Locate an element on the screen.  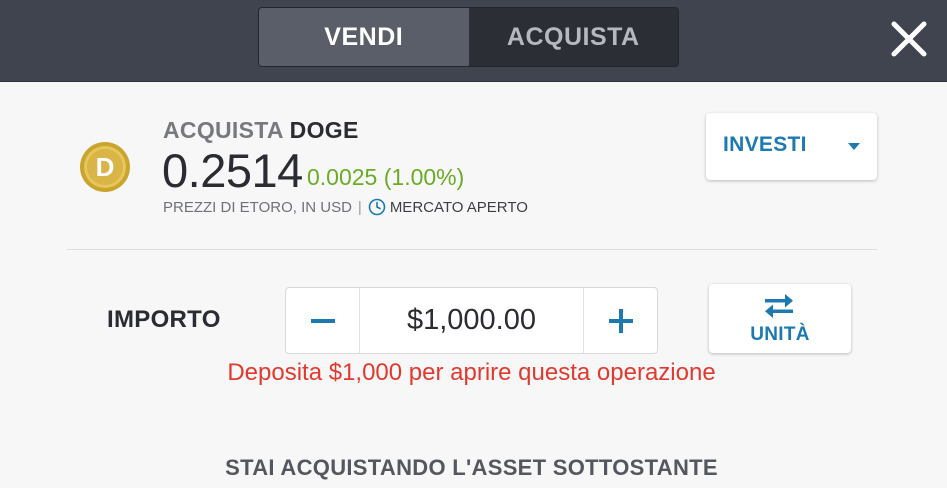
increase-amount-button is located at coordinates (620, 320).